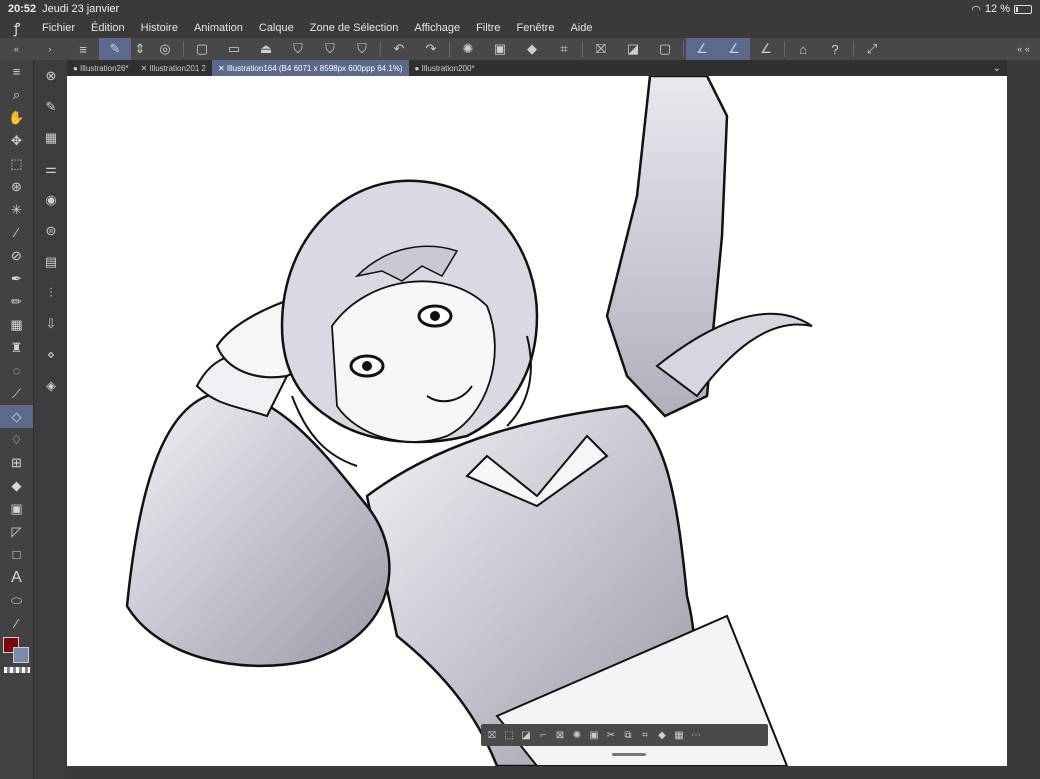  What do you see at coordinates (298, 49) in the screenshot?
I see `export-icon: ⛉` at bounding box center [298, 49].